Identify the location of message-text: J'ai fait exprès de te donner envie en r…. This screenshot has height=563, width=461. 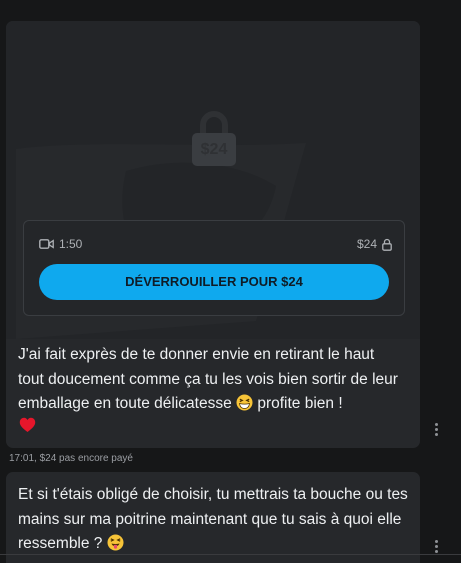
(210, 380).